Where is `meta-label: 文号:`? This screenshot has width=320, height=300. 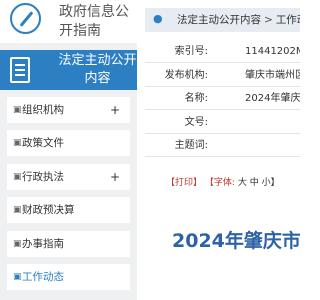
meta-label: 文号: is located at coordinates (196, 122).